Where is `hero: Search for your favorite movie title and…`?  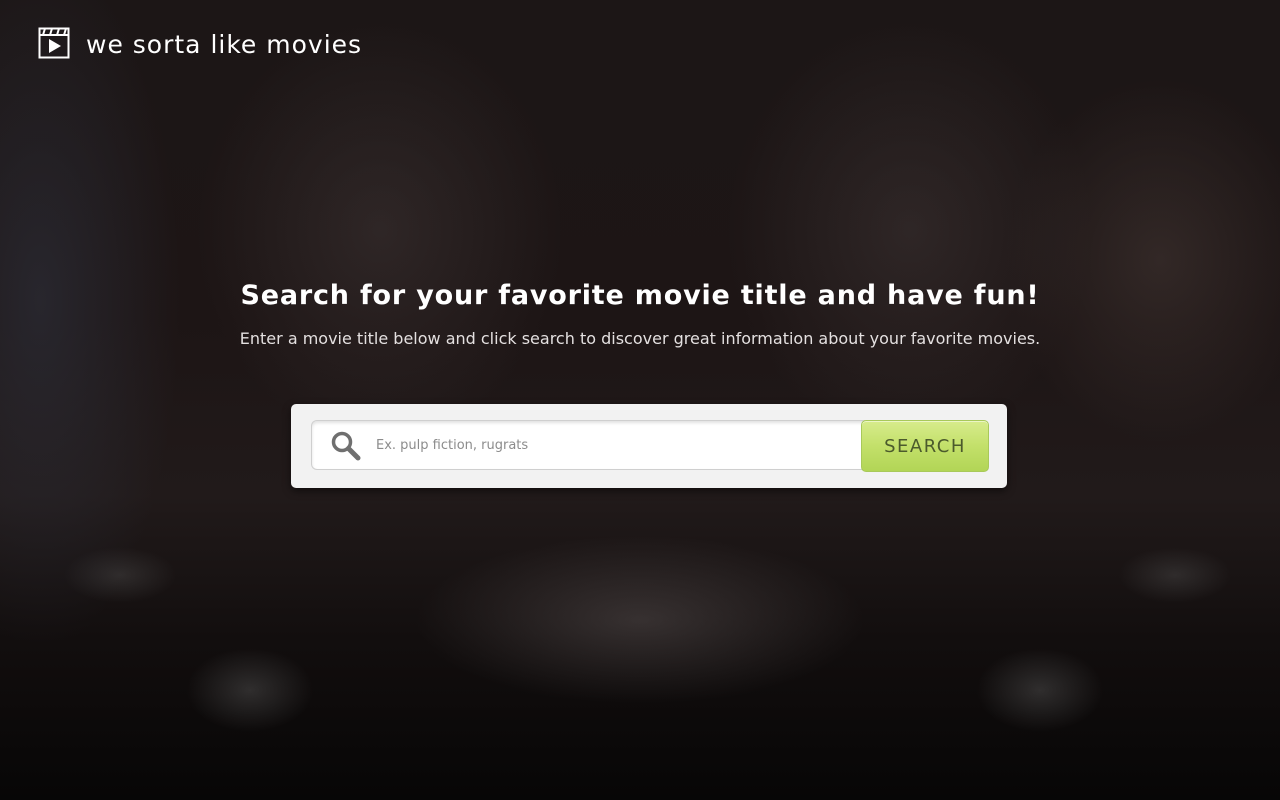
hero: Search for your favorite movie title and… is located at coordinates (640, 314).